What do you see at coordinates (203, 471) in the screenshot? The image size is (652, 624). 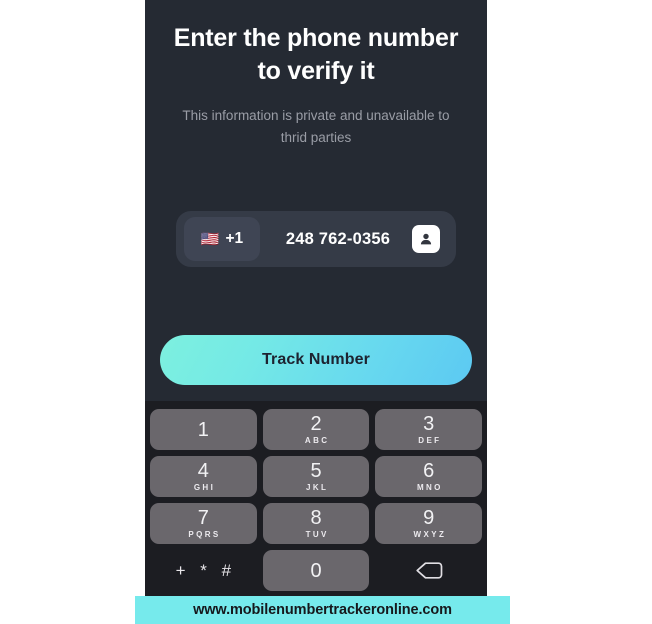 I see `key-digit: 4` at bounding box center [203, 471].